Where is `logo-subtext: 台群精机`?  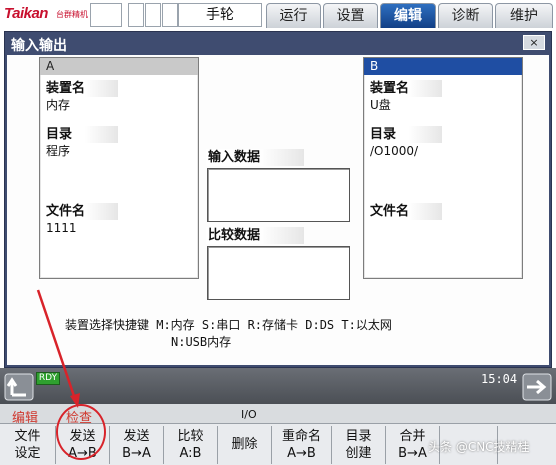
logo-subtext: 台群精机 is located at coordinates (72, 14).